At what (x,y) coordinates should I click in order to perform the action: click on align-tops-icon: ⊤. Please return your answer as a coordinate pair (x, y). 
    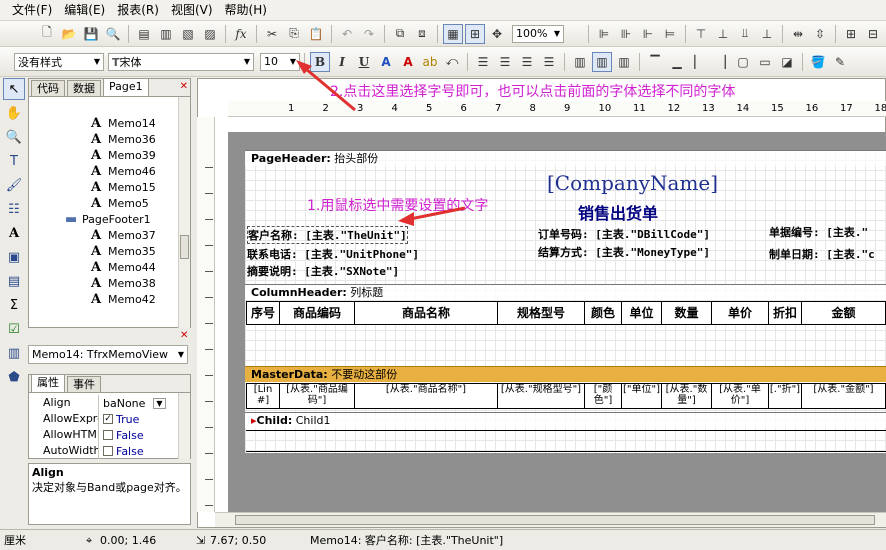
    Looking at the image, I should click on (701, 34).